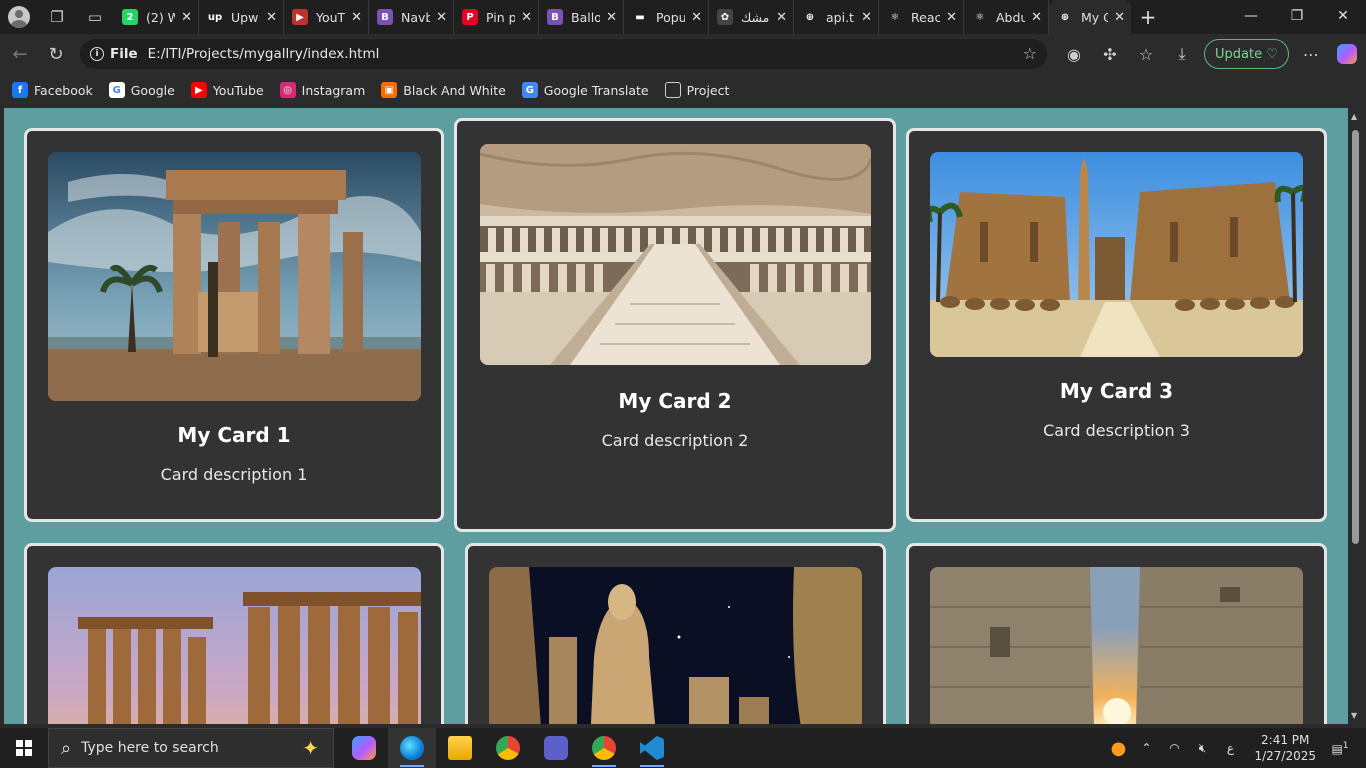 The height and width of the screenshot is (768, 1366). Describe the element at coordinates (161, 17) in the screenshot. I see `tab-title: (2) W` at that location.